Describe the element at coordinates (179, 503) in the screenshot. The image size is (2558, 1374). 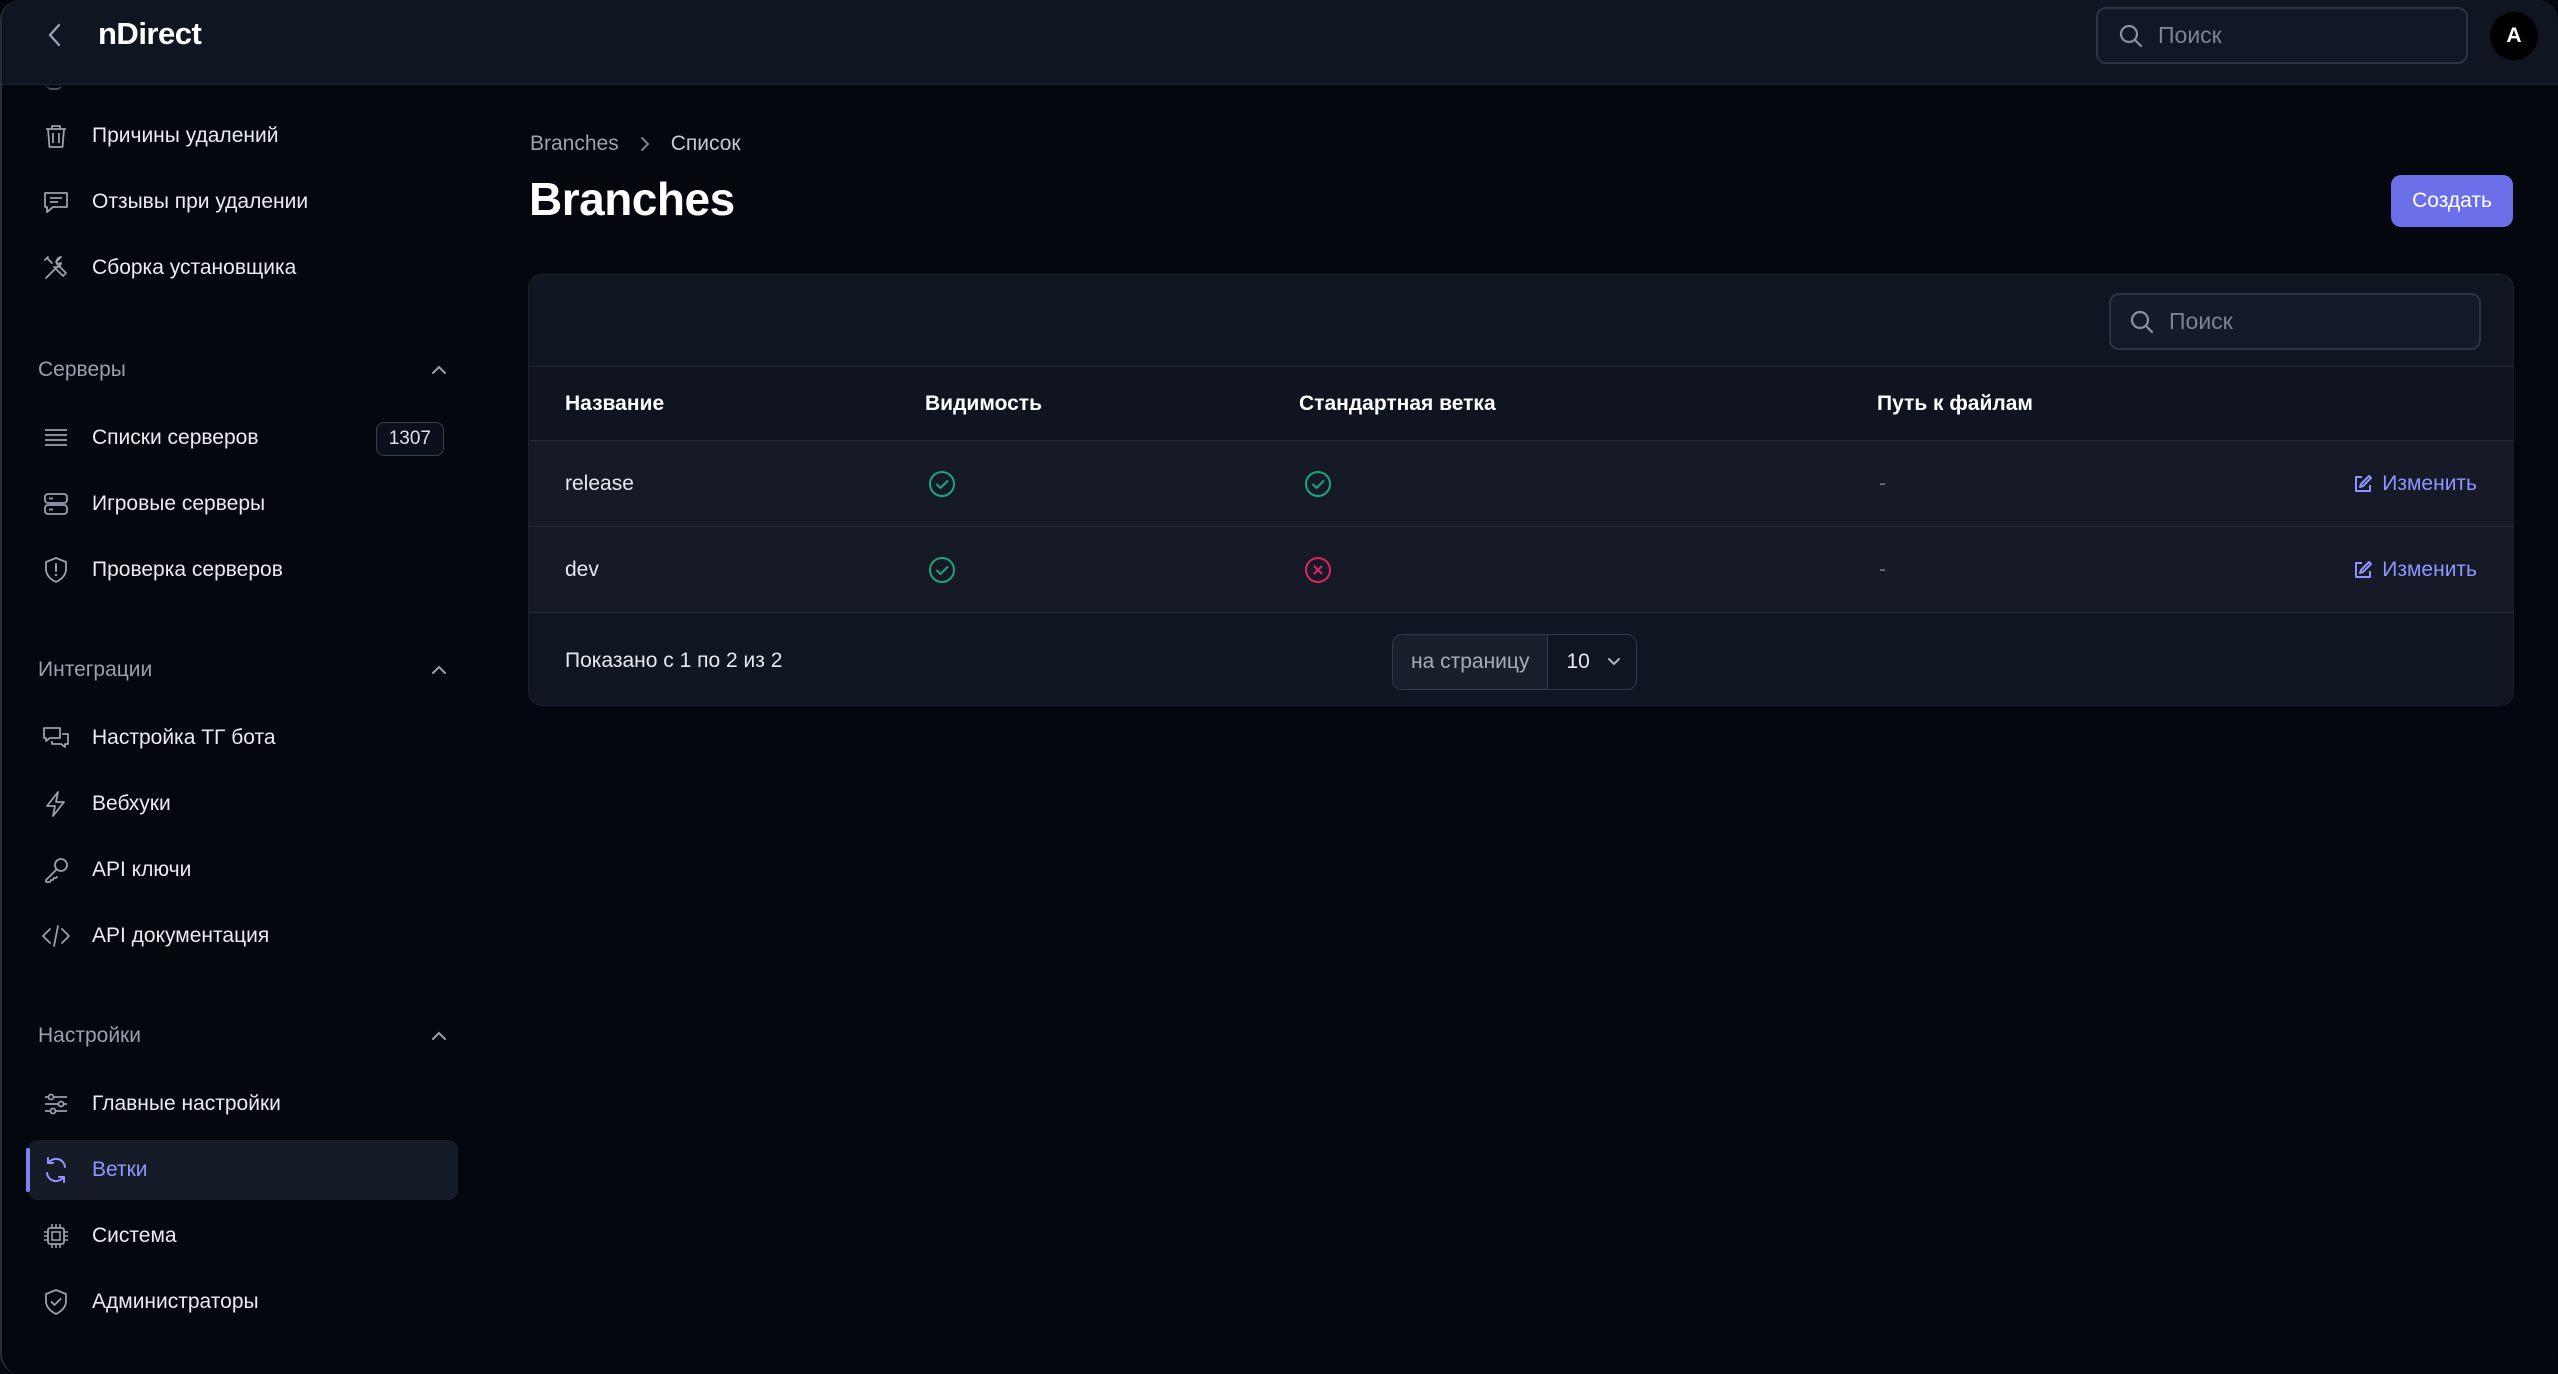
I see `sidebar-item-label: Игровые серверы` at that location.